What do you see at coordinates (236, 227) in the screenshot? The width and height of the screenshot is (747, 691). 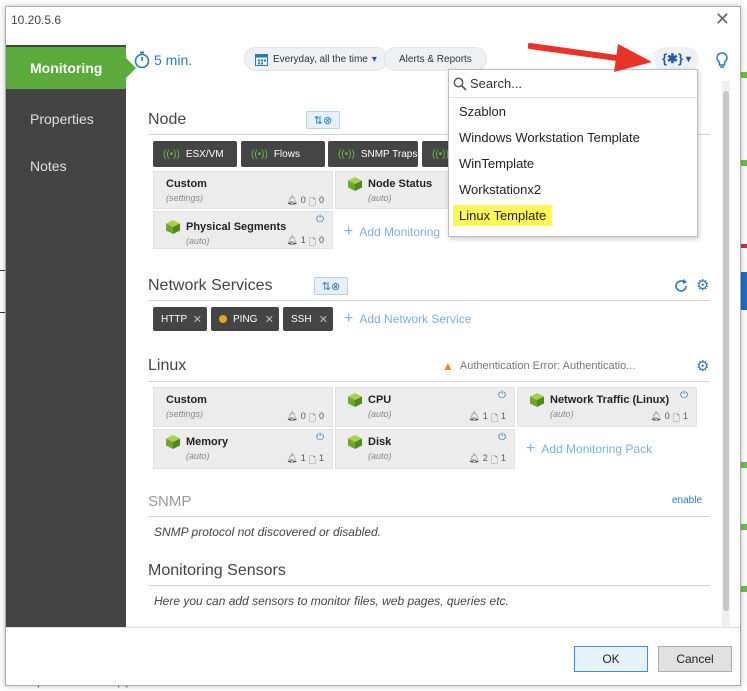 I see `tile-name: Physical Segments` at bounding box center [236, 227].